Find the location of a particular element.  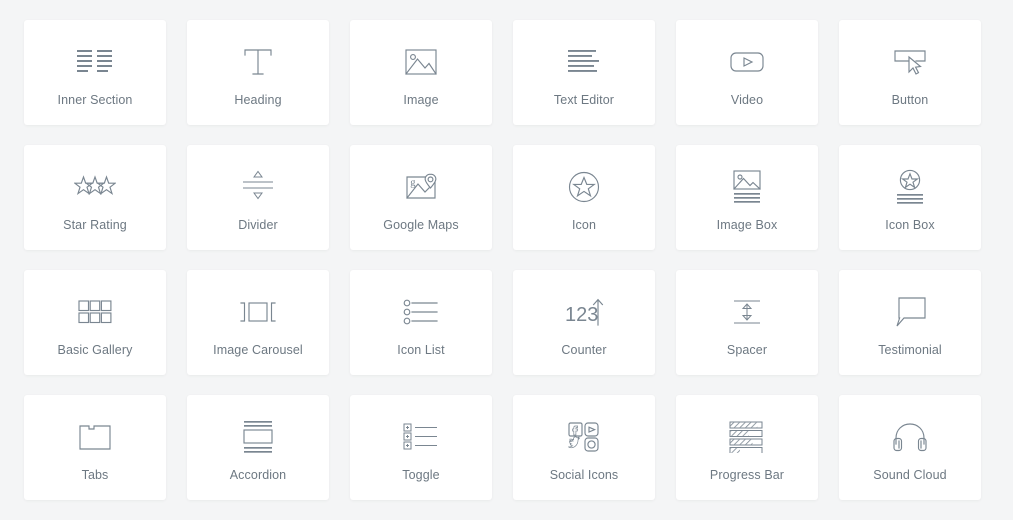

divider-icon is located at coordinates (258, 187).